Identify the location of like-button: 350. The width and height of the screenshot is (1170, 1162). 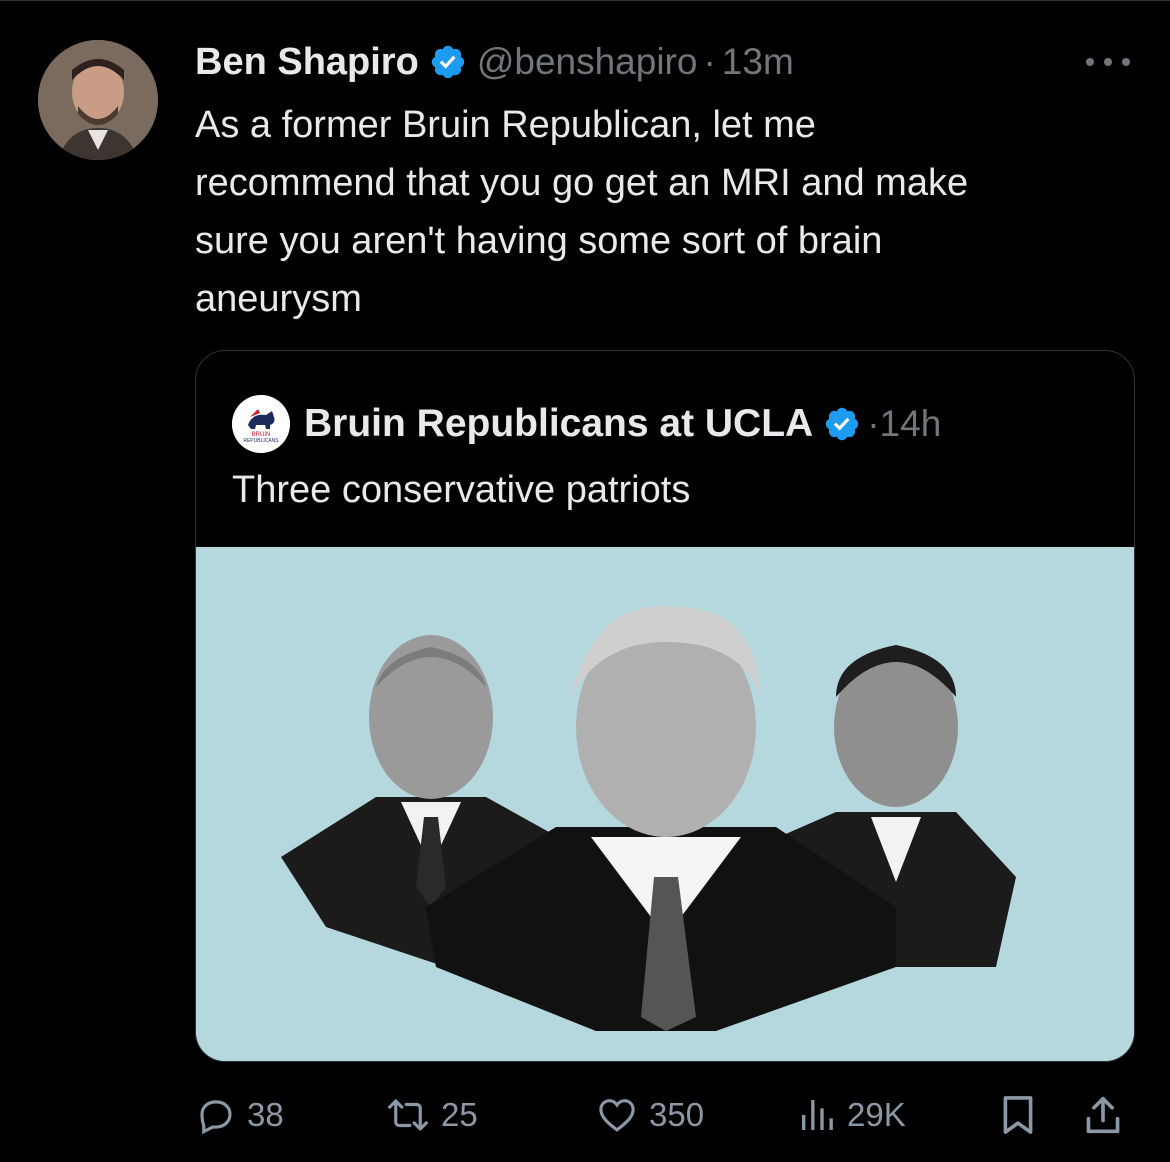
(649, 1115).